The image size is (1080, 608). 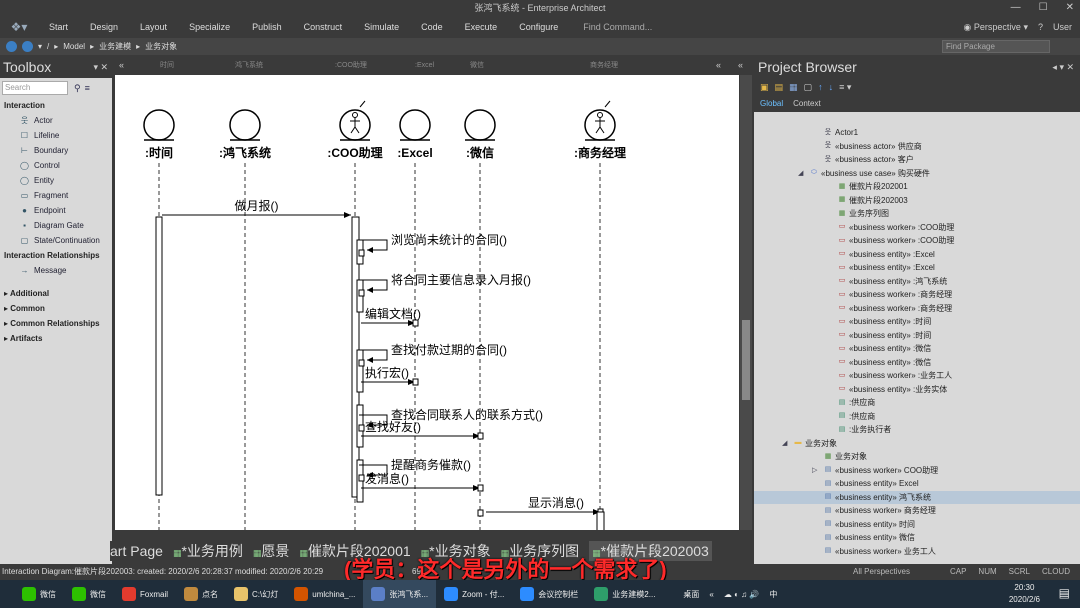 I want to click on perspective-button: ◉ Perspective ▾, so click(x=996, y=27).